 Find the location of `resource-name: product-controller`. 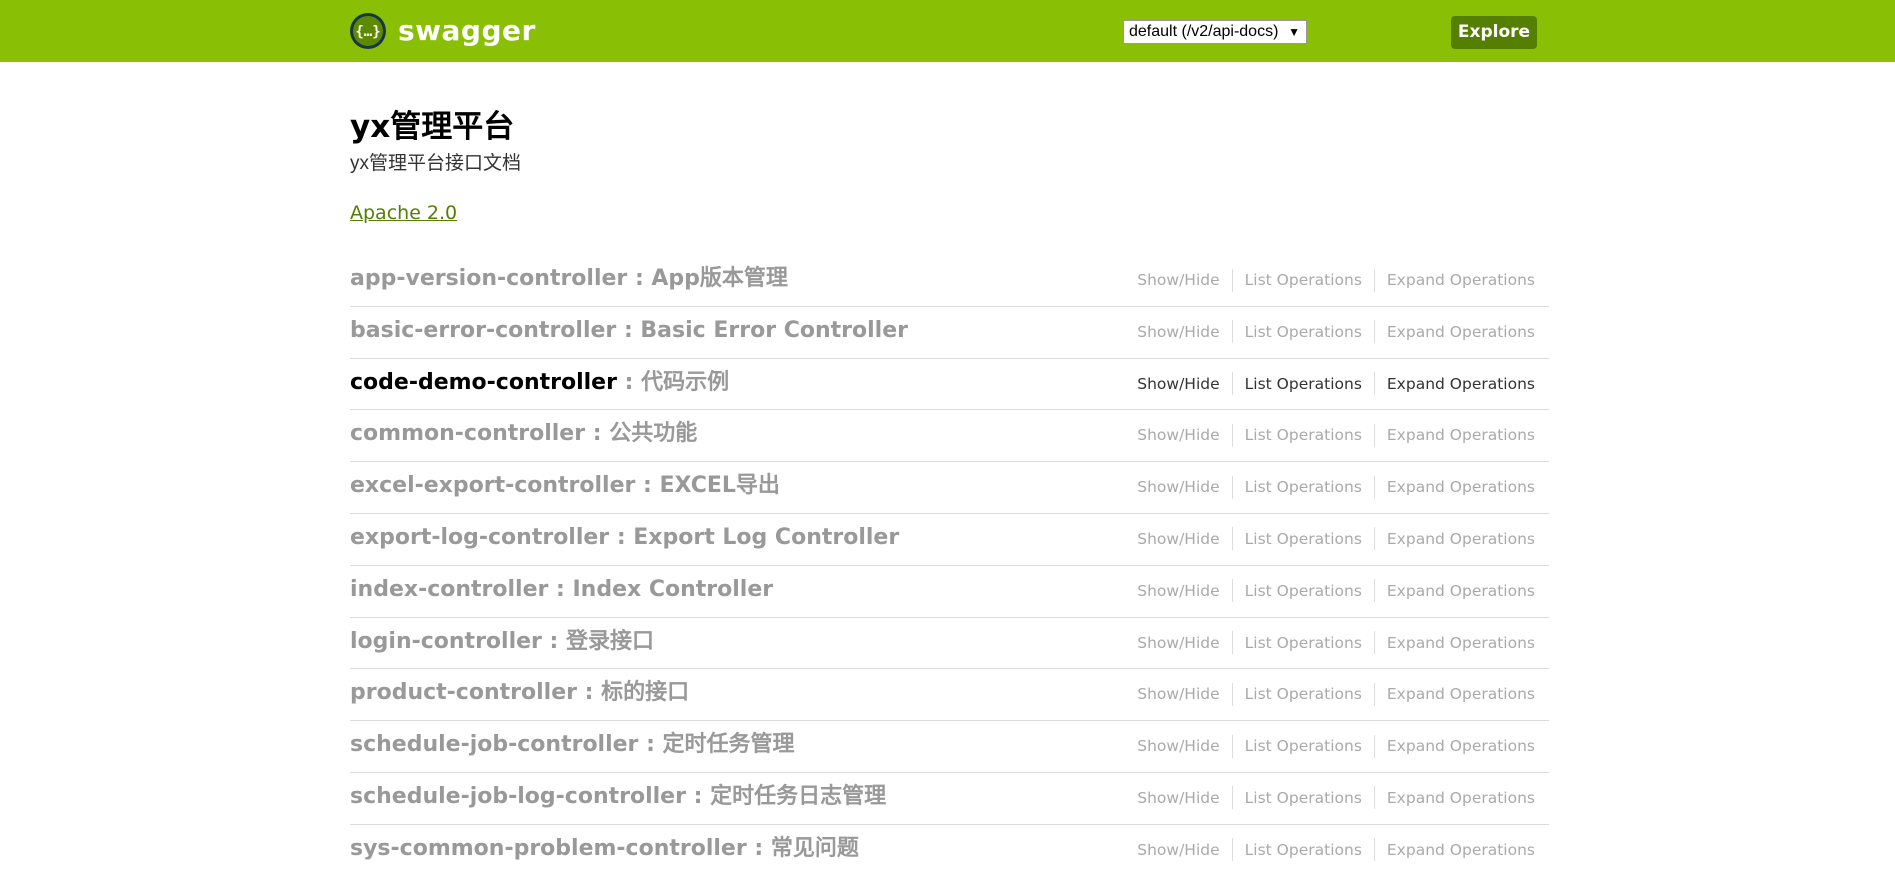

resource-name: product-controller is located at coordinates (463, 692).